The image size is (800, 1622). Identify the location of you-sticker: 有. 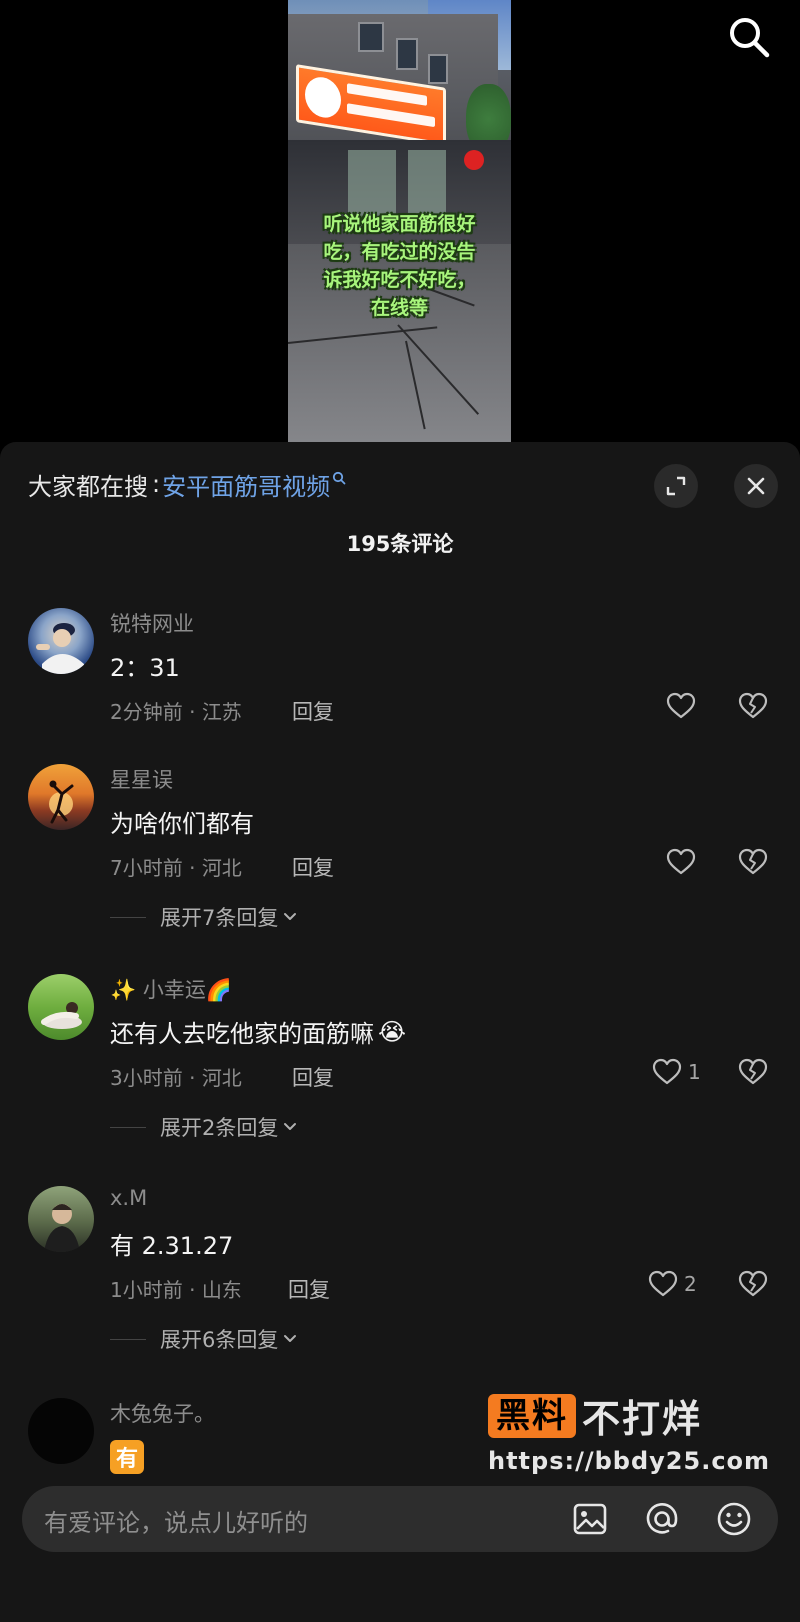
(127, 1457).